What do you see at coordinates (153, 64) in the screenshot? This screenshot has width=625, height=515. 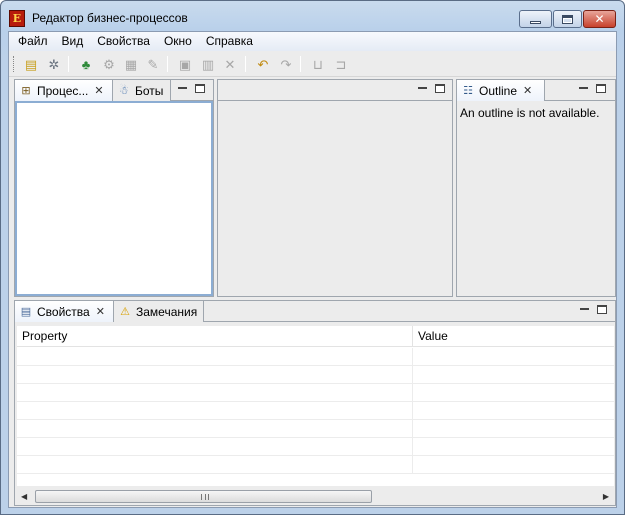 I see `edit-icon: ✎` at bounding box center [153, 64].